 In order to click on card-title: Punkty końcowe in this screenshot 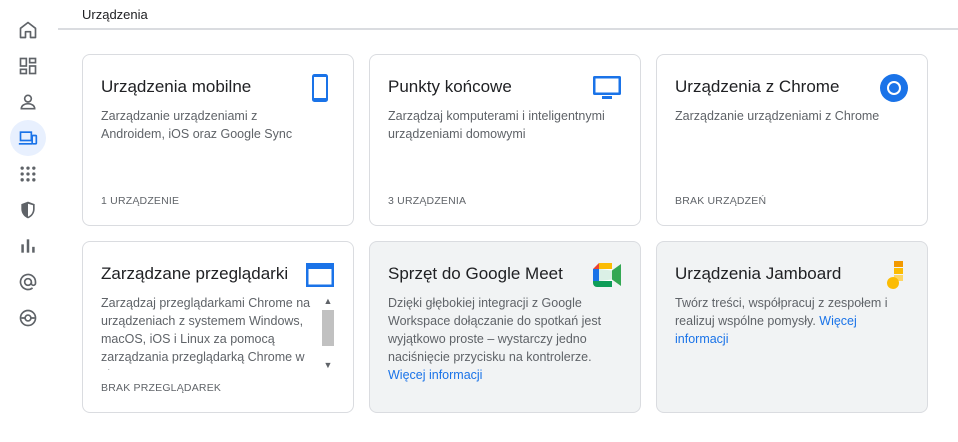, I will do `click(450, 86)`.